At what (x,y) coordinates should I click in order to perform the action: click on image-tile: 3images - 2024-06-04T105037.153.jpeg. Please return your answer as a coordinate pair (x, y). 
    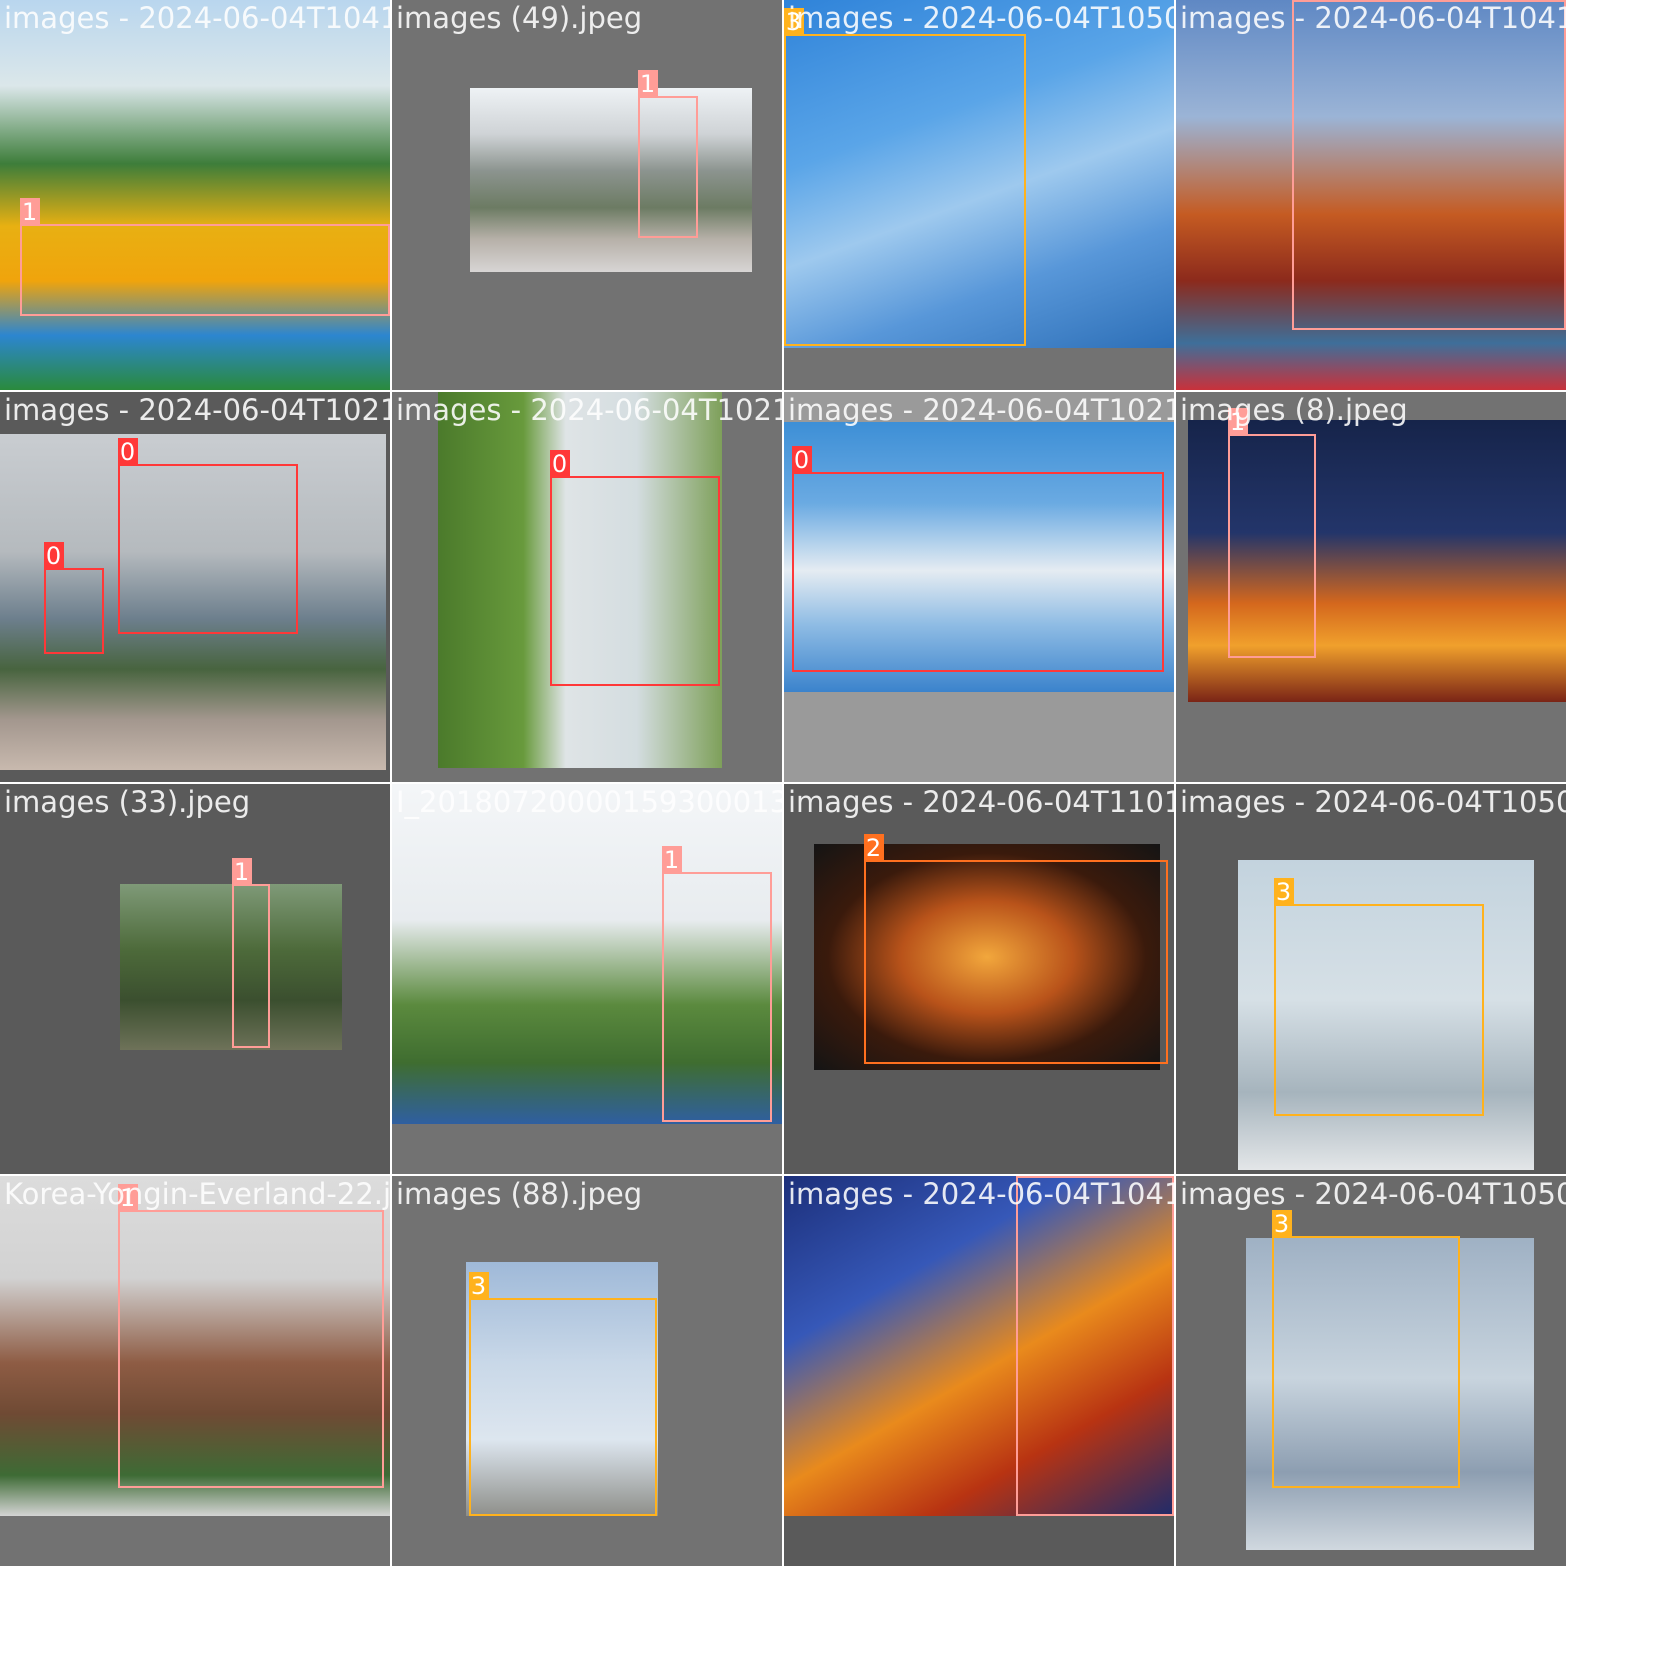
    Looking at the image, I should click on (979, 195).